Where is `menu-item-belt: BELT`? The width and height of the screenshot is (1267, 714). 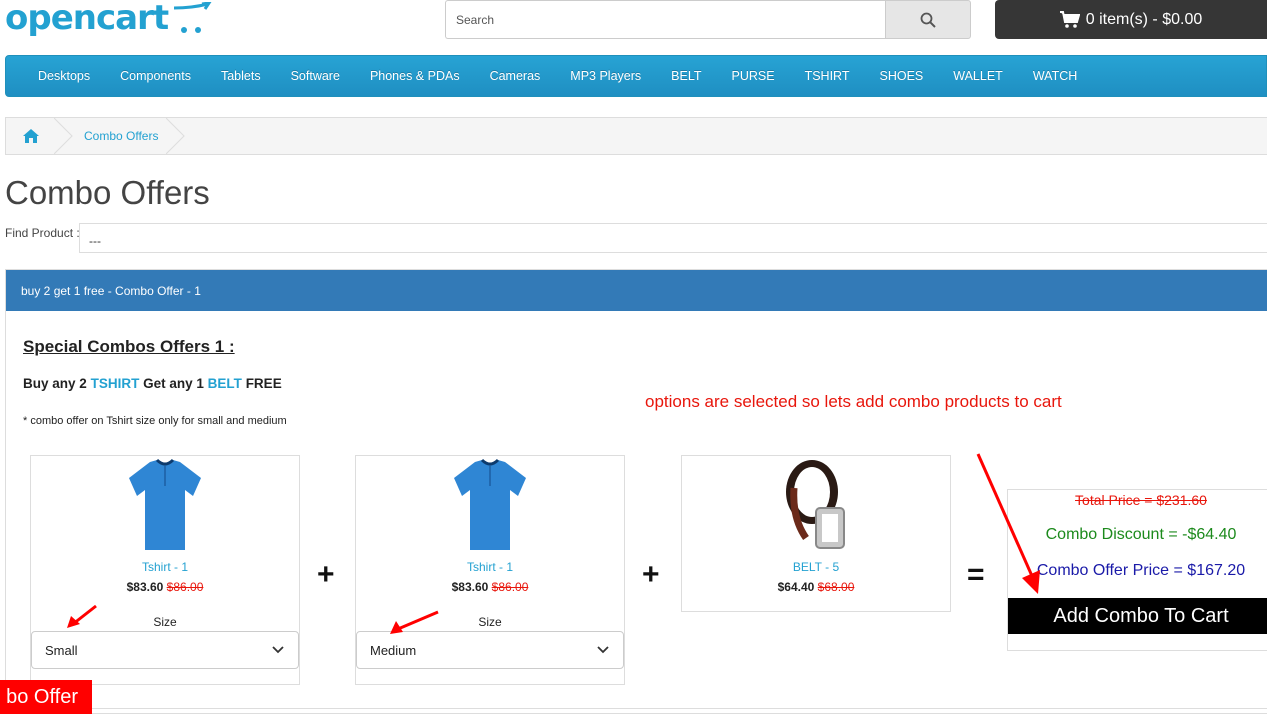 menu-item-belt: BELT is located at coordinates (686, 76).